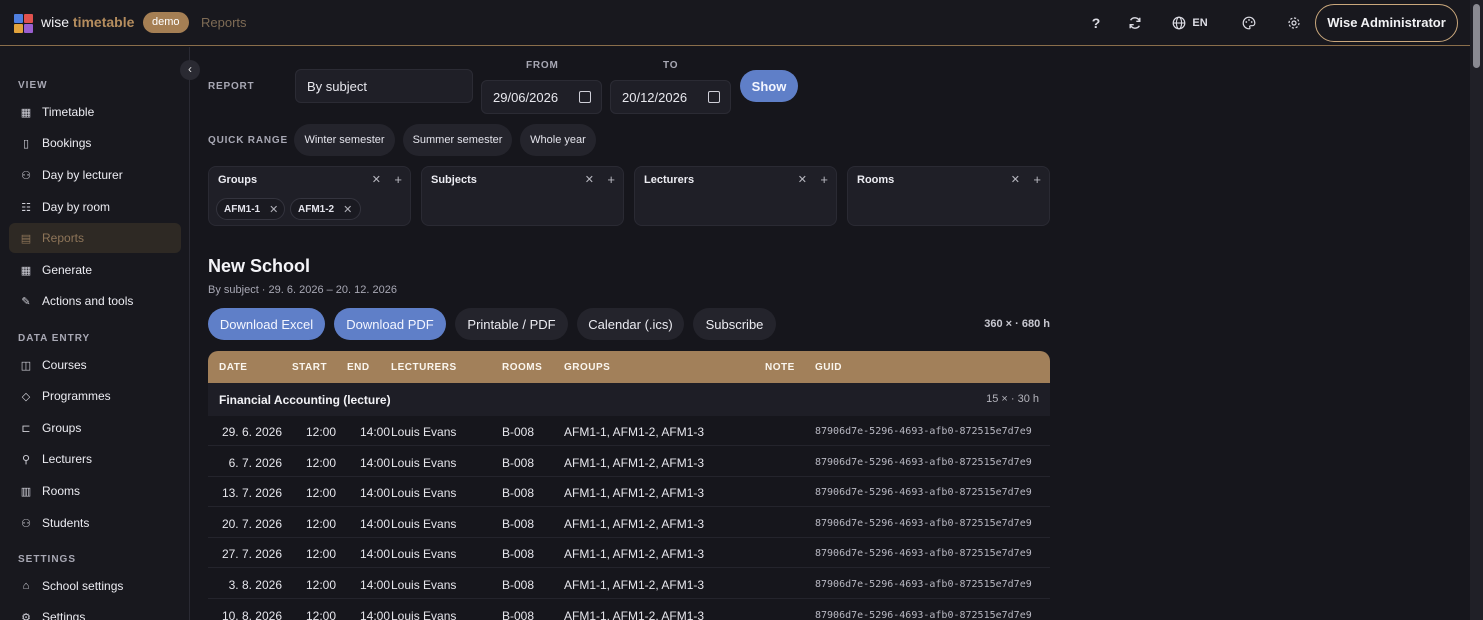 The image size is (1483, 620). What do you see at coordinates (1190, 23) in the screenshot?
I see `language-button: EN` at bounding box center [1190, 23].